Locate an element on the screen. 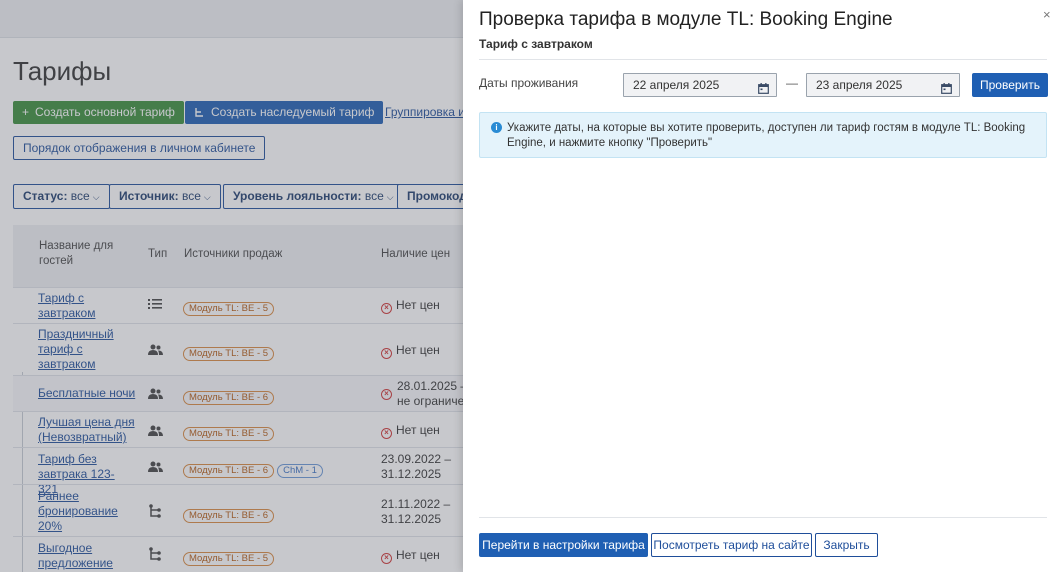 The image size is (1061, 572). info-icon: i is located at coordinates (496, 127).